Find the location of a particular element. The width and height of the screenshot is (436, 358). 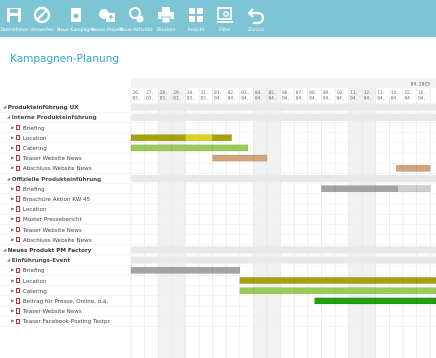

task-row-label: ▶ Muster Pressebericht is located at coordinates (46, 219).